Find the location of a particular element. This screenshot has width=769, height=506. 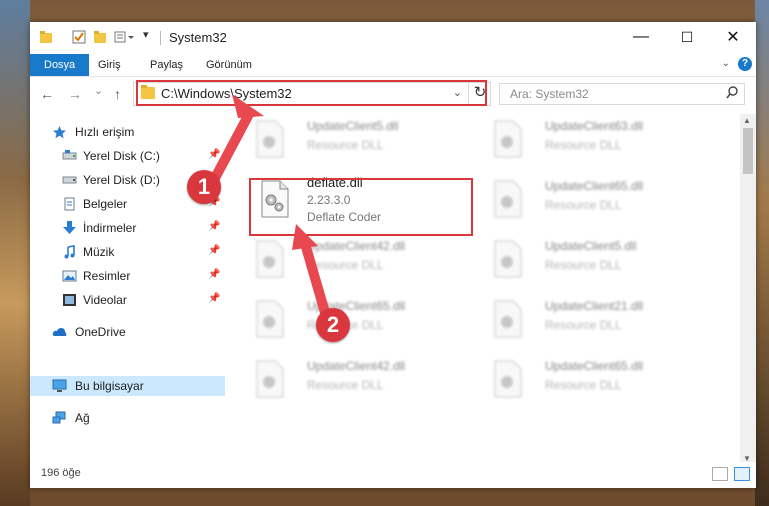

callout-badge-2: 2 is located at coordinates (333, 325).